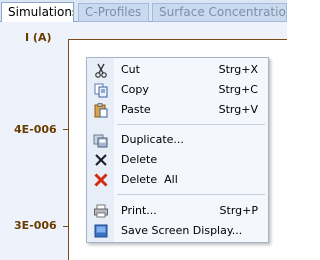  What do you see at coordinates (135, 89) in the screenshot?
I see `menu-item-label: Copy` at bounding box center [135, 89].